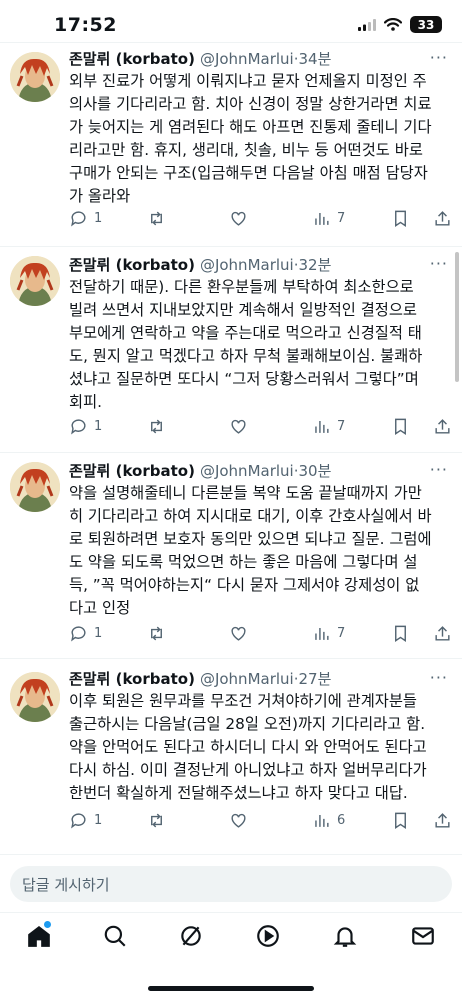 The height and width of the screenshot is (1000, 462). I want to click on tweet-line: 이후 퇴원은 원무과를 무조건 거쳐야하기에 관계자분들, so click(243, 701).